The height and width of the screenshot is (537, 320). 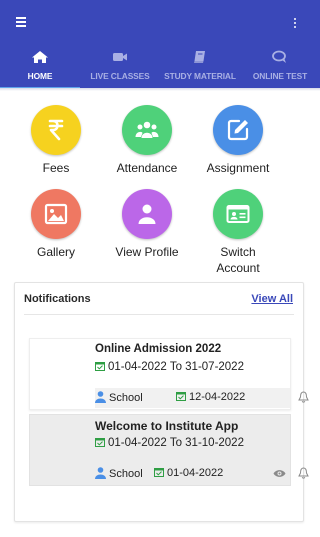 I want to click on attendance-button: Attendance, so click(x=147, y=140).